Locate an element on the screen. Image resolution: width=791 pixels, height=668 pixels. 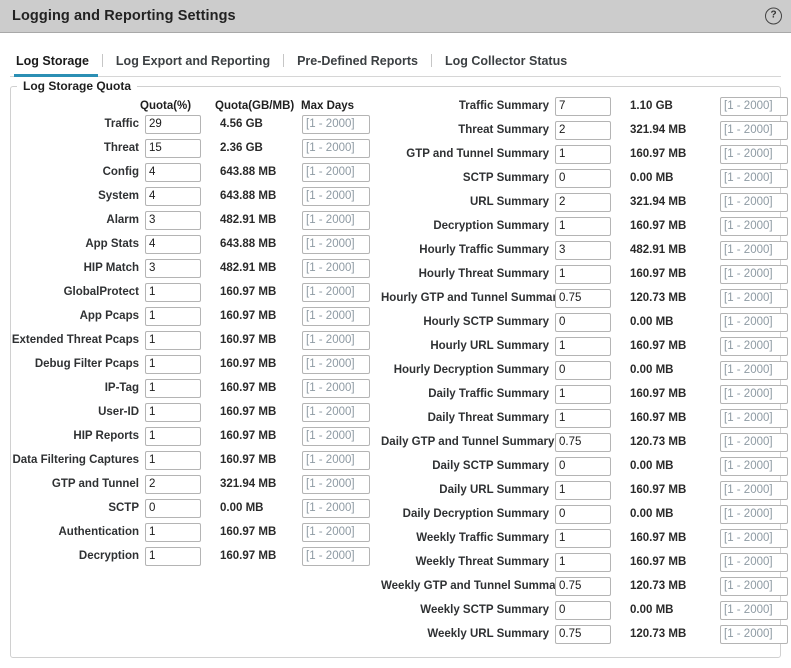
tab-log-storage: Log Storage is located at coordinates (56, 65).